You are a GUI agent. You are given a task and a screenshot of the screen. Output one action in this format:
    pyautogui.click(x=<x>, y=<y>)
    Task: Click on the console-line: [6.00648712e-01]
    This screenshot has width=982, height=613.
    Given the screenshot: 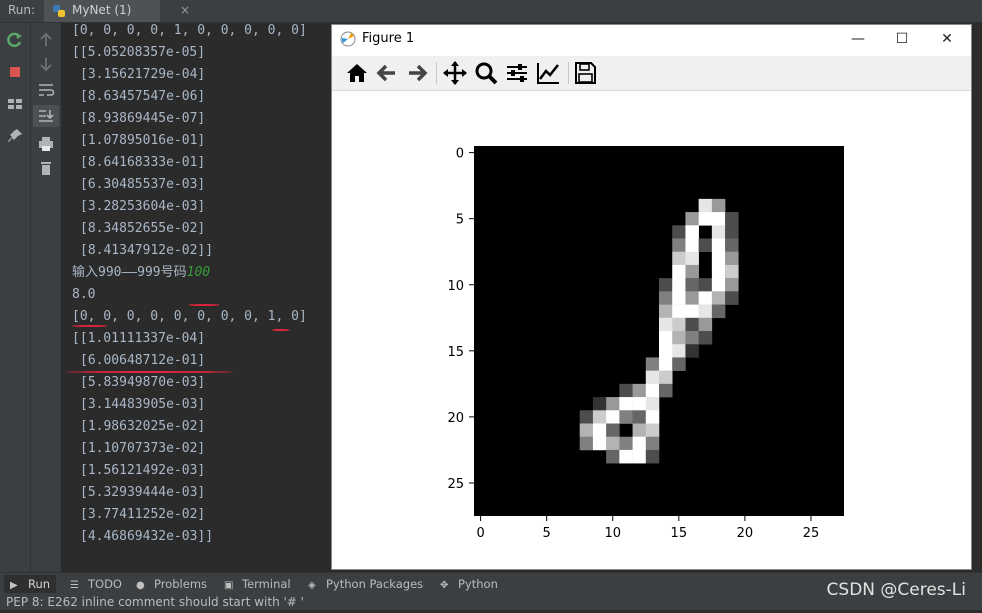 What is the action you would take?
    pyautogui.click(x=142, y=361)
    